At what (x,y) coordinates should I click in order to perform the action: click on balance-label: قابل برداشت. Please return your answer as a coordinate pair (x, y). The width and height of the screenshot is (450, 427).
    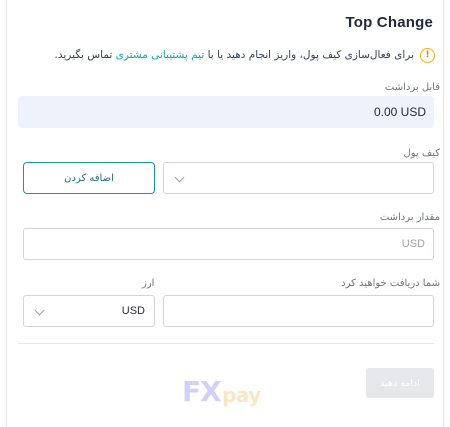
    Looking at the image, I should click on (412, 87).